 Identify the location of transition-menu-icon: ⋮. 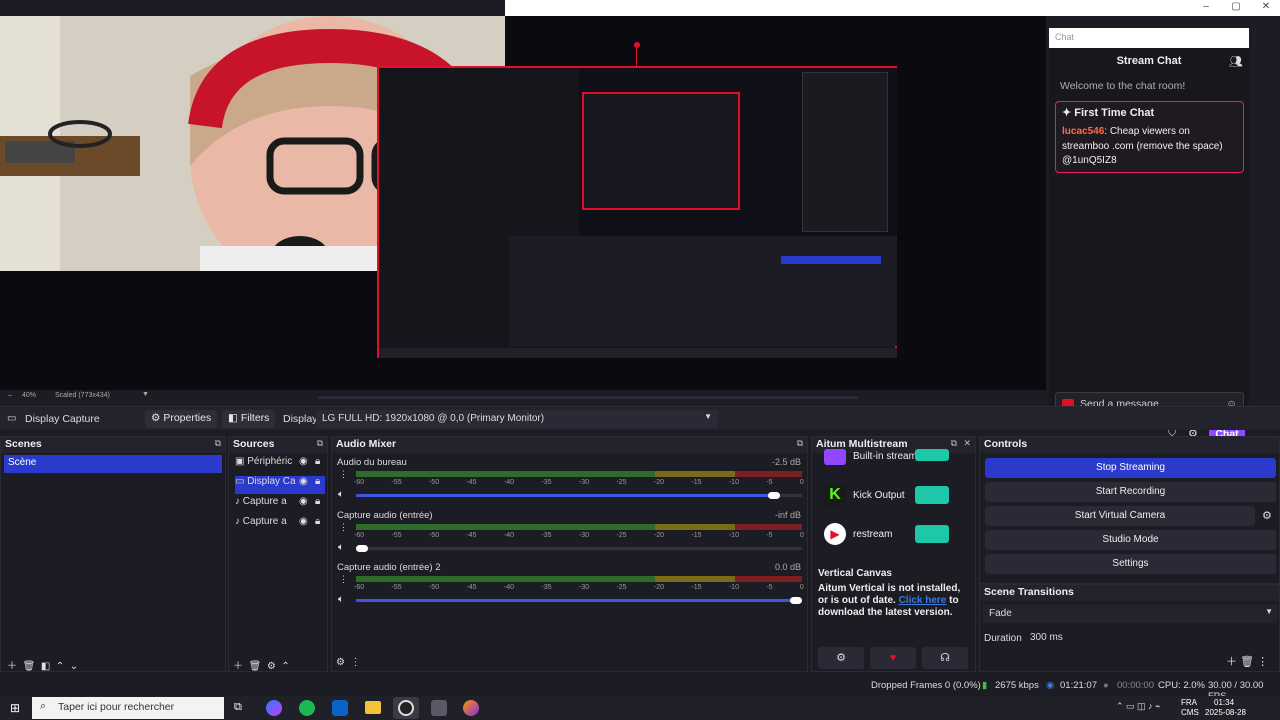
(1262, 662).